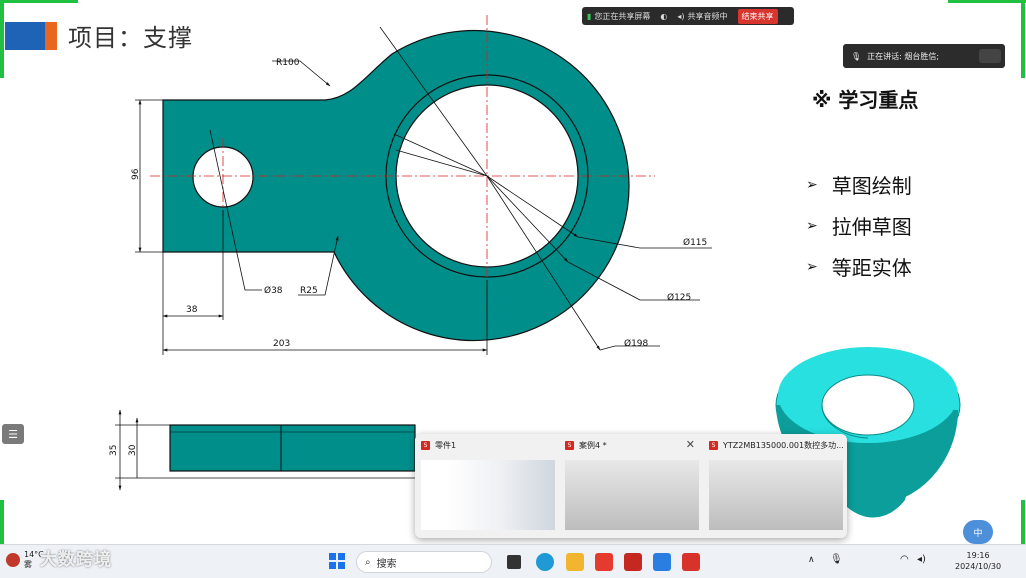 This screenshot has width=1026, height=578. Describe the element at coordinates (904, 559) in the screenshot. I see `wifi-icon: ◠` at that location.